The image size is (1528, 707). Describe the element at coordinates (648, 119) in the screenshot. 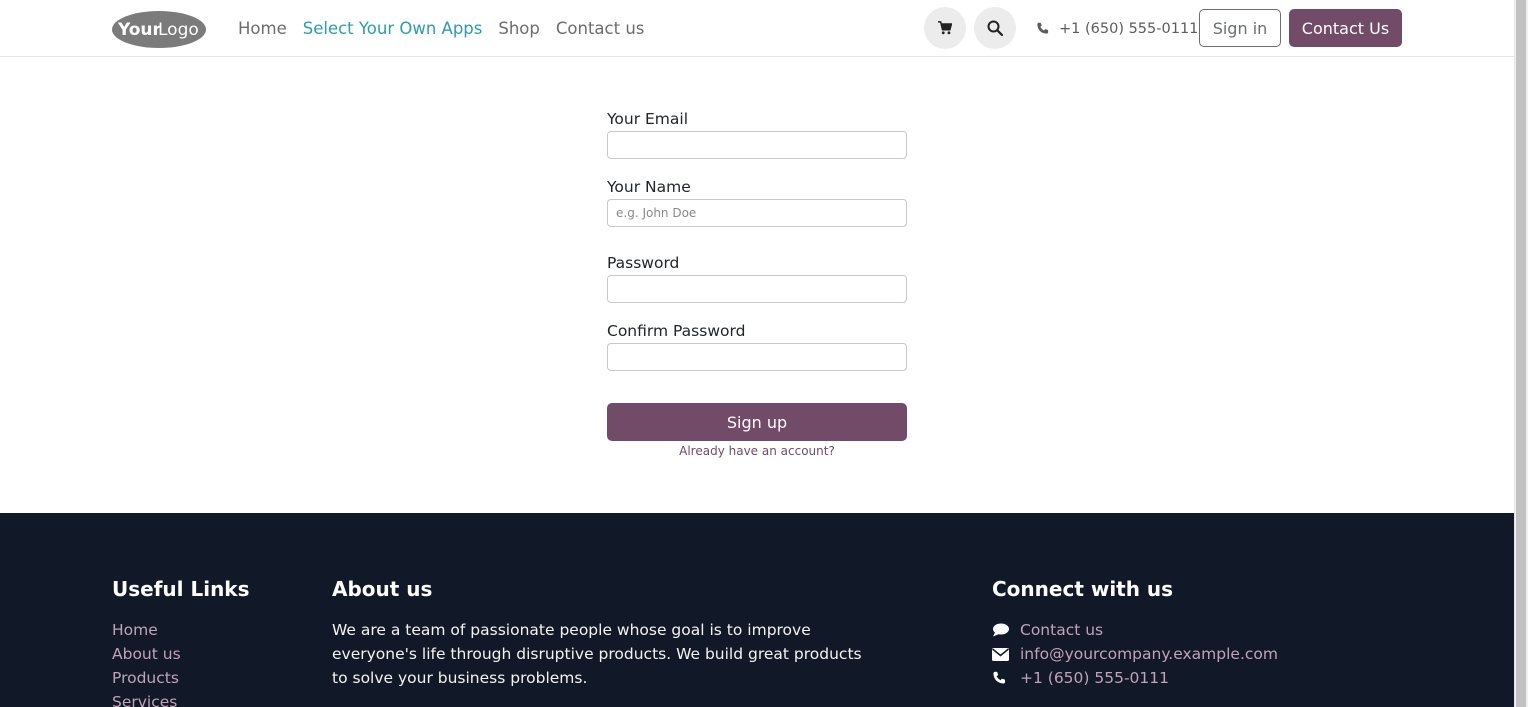

I see `email-label: Your Email` at that location.